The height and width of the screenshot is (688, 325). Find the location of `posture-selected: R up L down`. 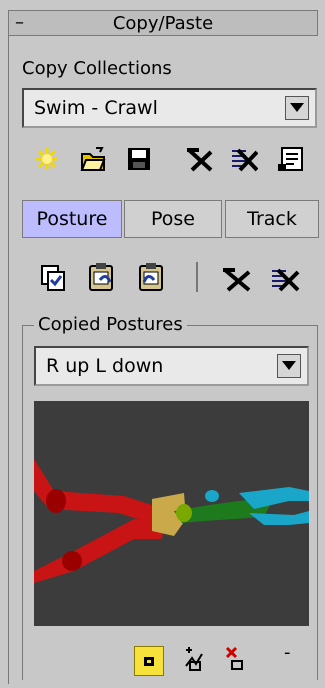

posture-selected: R up L down is located at coordinates (105, 366).